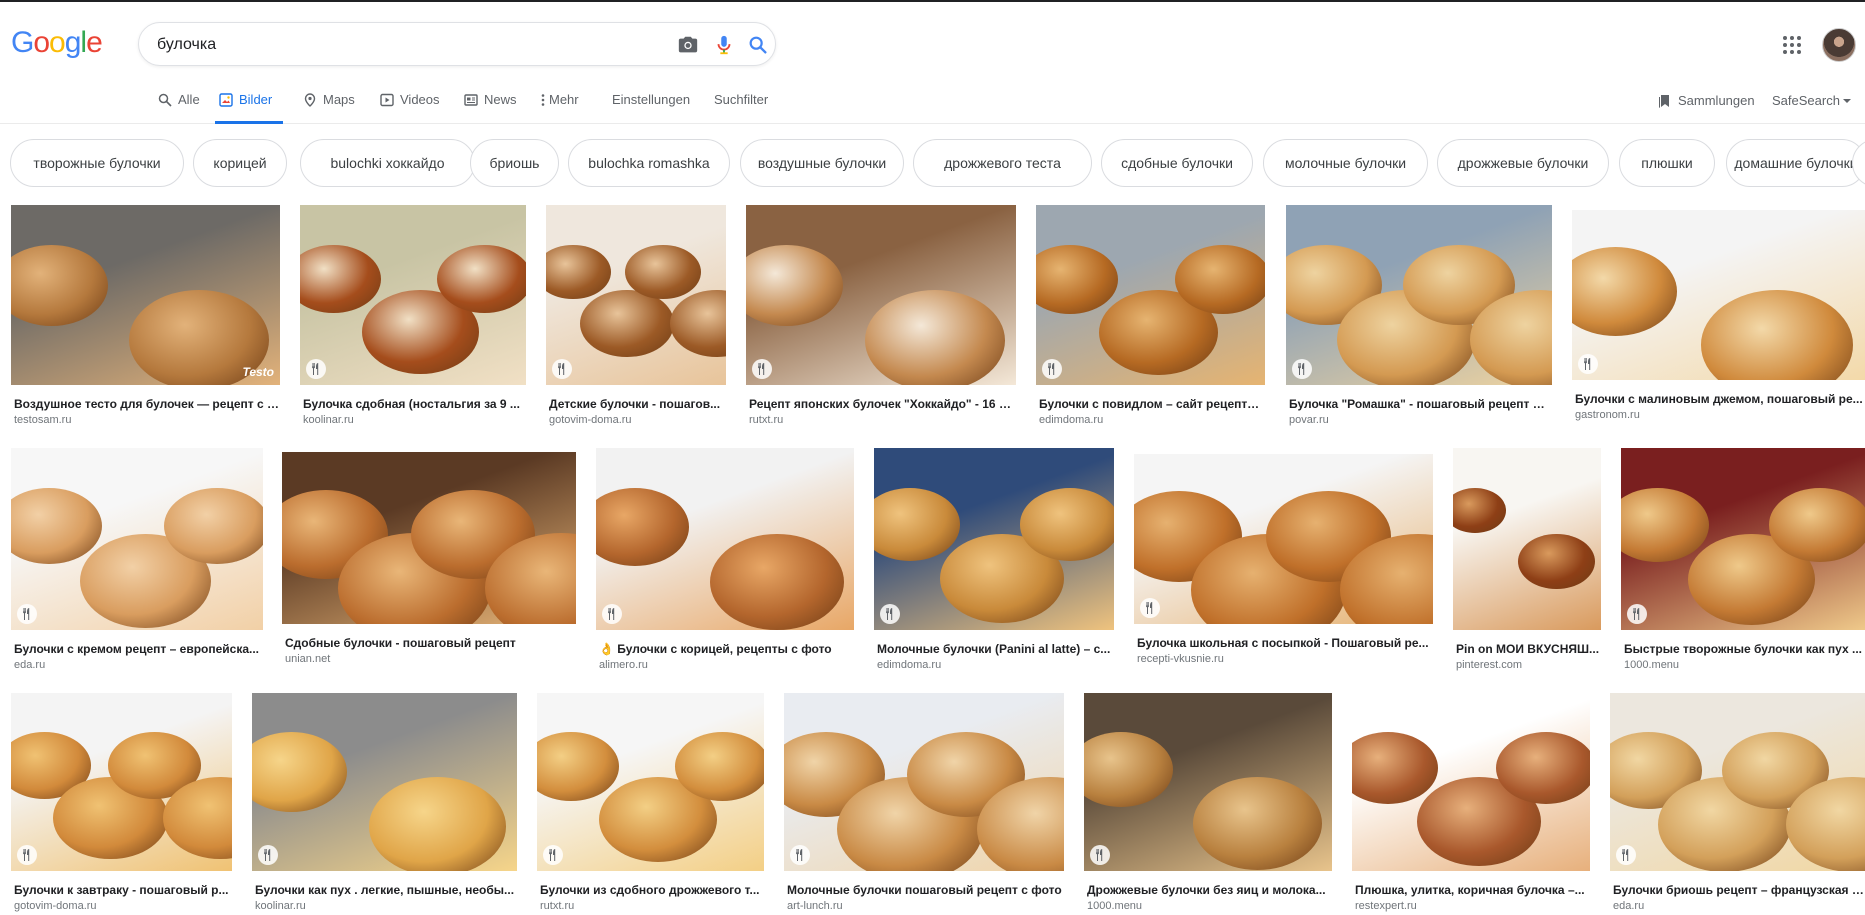 Image resolution: width=1865 pixels, height=915 pixels. Describe the element at coordinates (560, 108) in the screenshot. I see `tab-mehr: Mehr` at that location.